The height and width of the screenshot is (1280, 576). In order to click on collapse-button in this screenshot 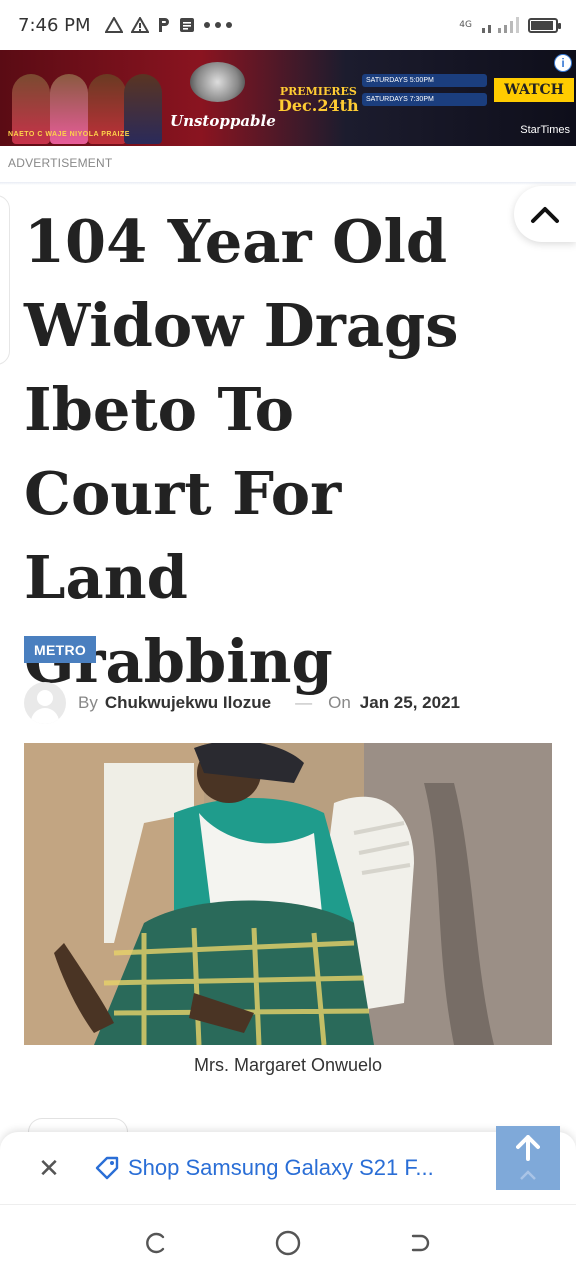, I will do `click(545, 214)`.